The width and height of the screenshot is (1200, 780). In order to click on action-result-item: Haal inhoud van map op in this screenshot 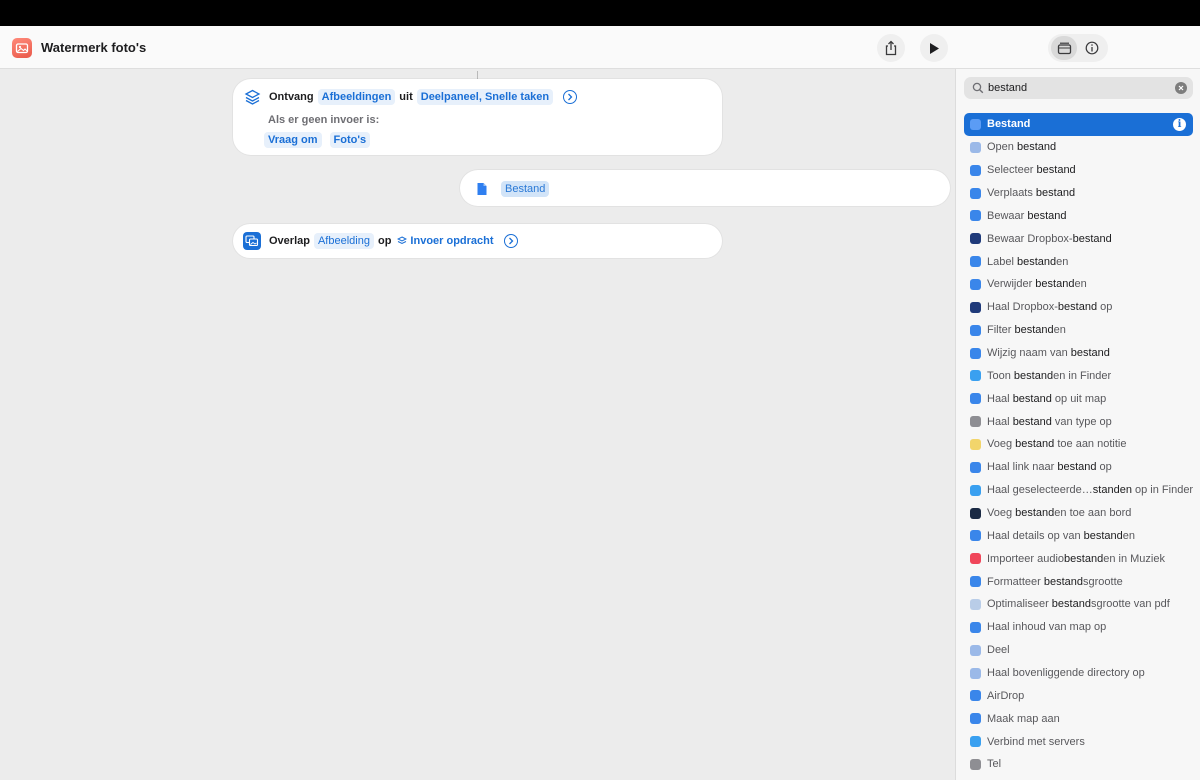, I will do `click(1078, 627)`.